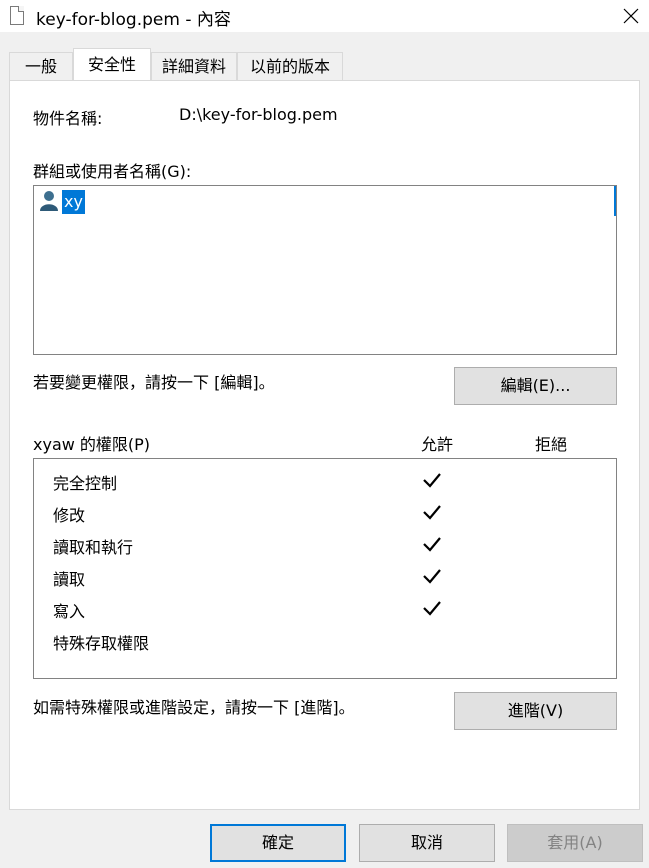 The height and width of the screenshot is (868, 649). What do you see at coordinates (427, 843) in the screenshot?
I see `cancel-button: 取消` at bounding box center [427, 843].